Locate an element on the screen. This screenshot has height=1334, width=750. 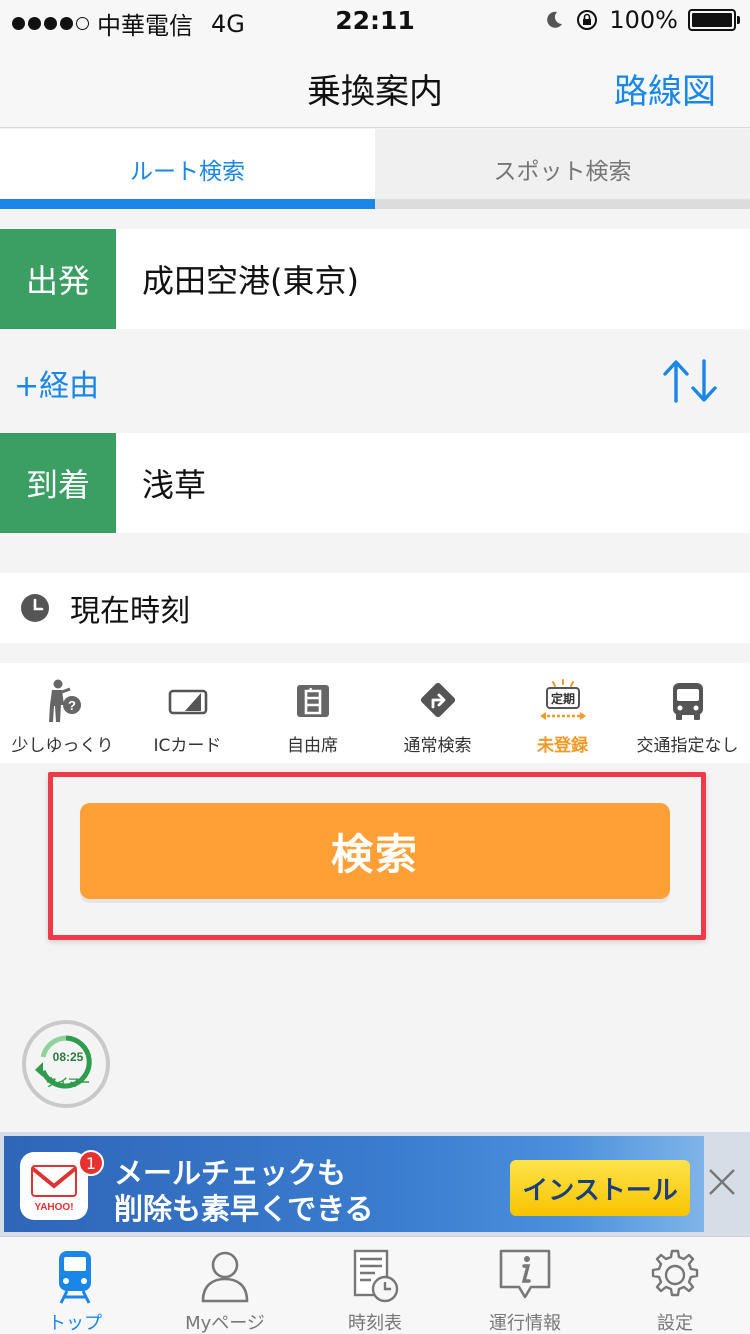
time-setting-label: 現在時刻 is located at coordinates (130, 611).